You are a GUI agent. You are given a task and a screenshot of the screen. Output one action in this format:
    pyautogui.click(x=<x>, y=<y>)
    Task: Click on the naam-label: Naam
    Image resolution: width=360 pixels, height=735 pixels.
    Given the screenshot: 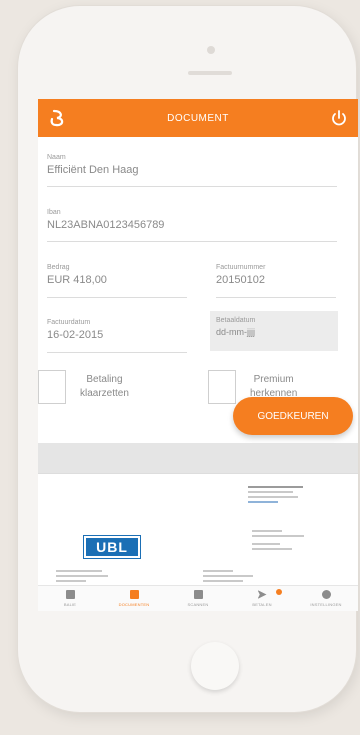 What is the action you would take?
    pyautogui.click(x=56, y=157)
    